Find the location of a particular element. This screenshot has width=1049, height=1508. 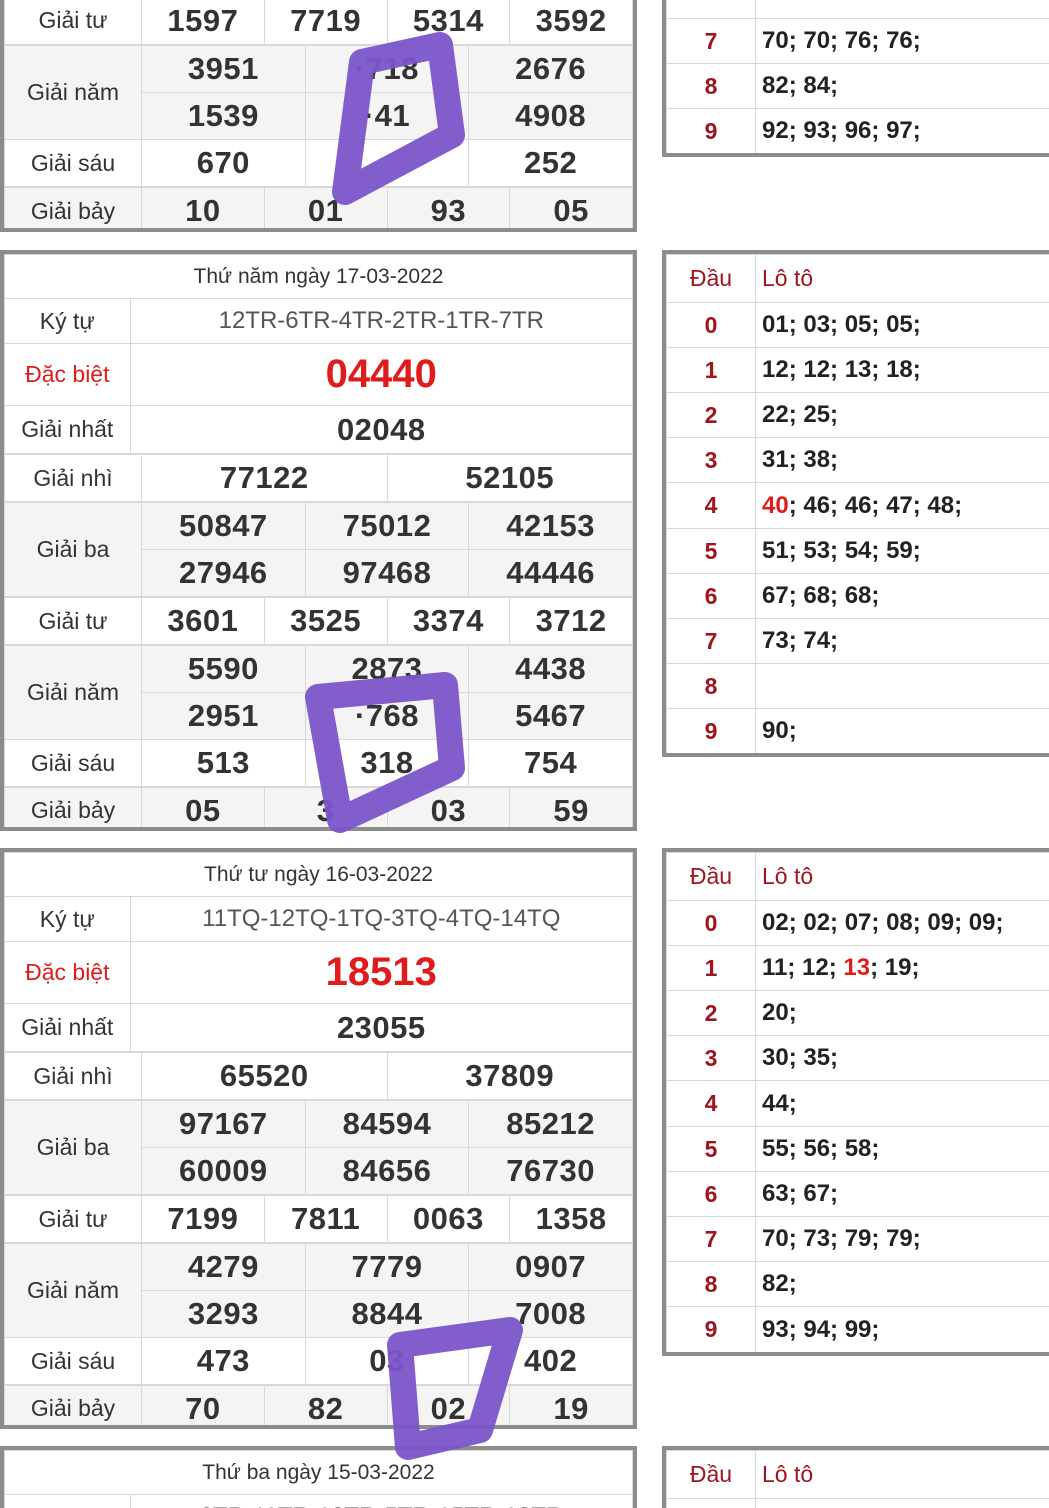

g4-number: 5314 is located at coordinates (448, 22).